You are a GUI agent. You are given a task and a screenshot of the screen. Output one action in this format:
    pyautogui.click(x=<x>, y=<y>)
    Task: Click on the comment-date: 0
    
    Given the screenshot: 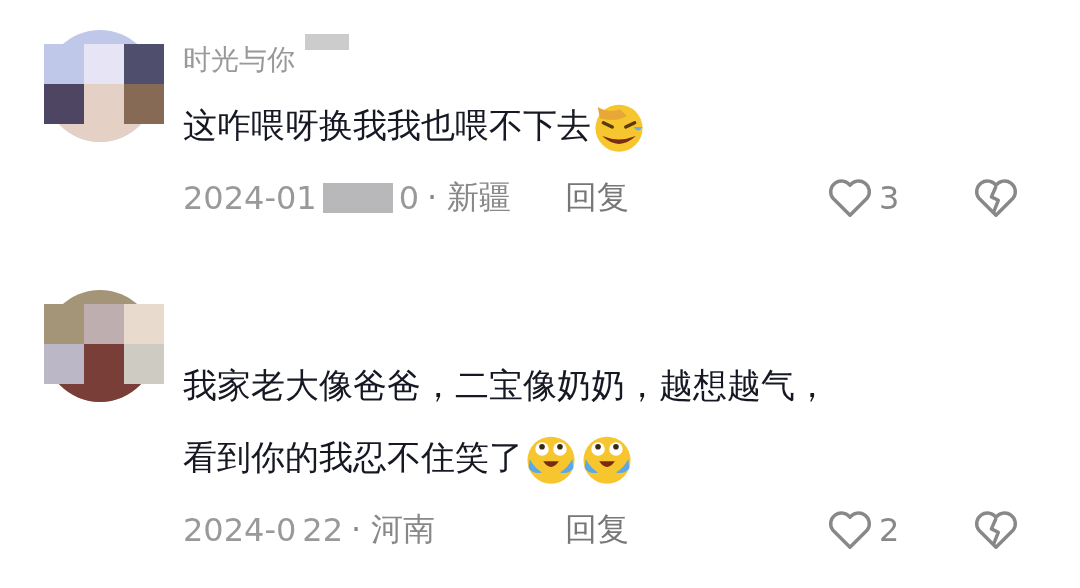 What is the action you would take?
    pyautogui.click(x=409, y=198)
    